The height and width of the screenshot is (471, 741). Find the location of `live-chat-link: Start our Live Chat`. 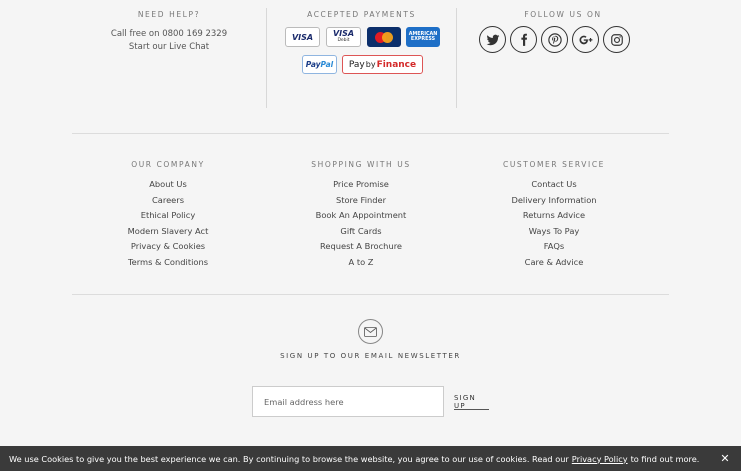

live-chat-link: Start our Live Chat is located at coordinates (169, 47).